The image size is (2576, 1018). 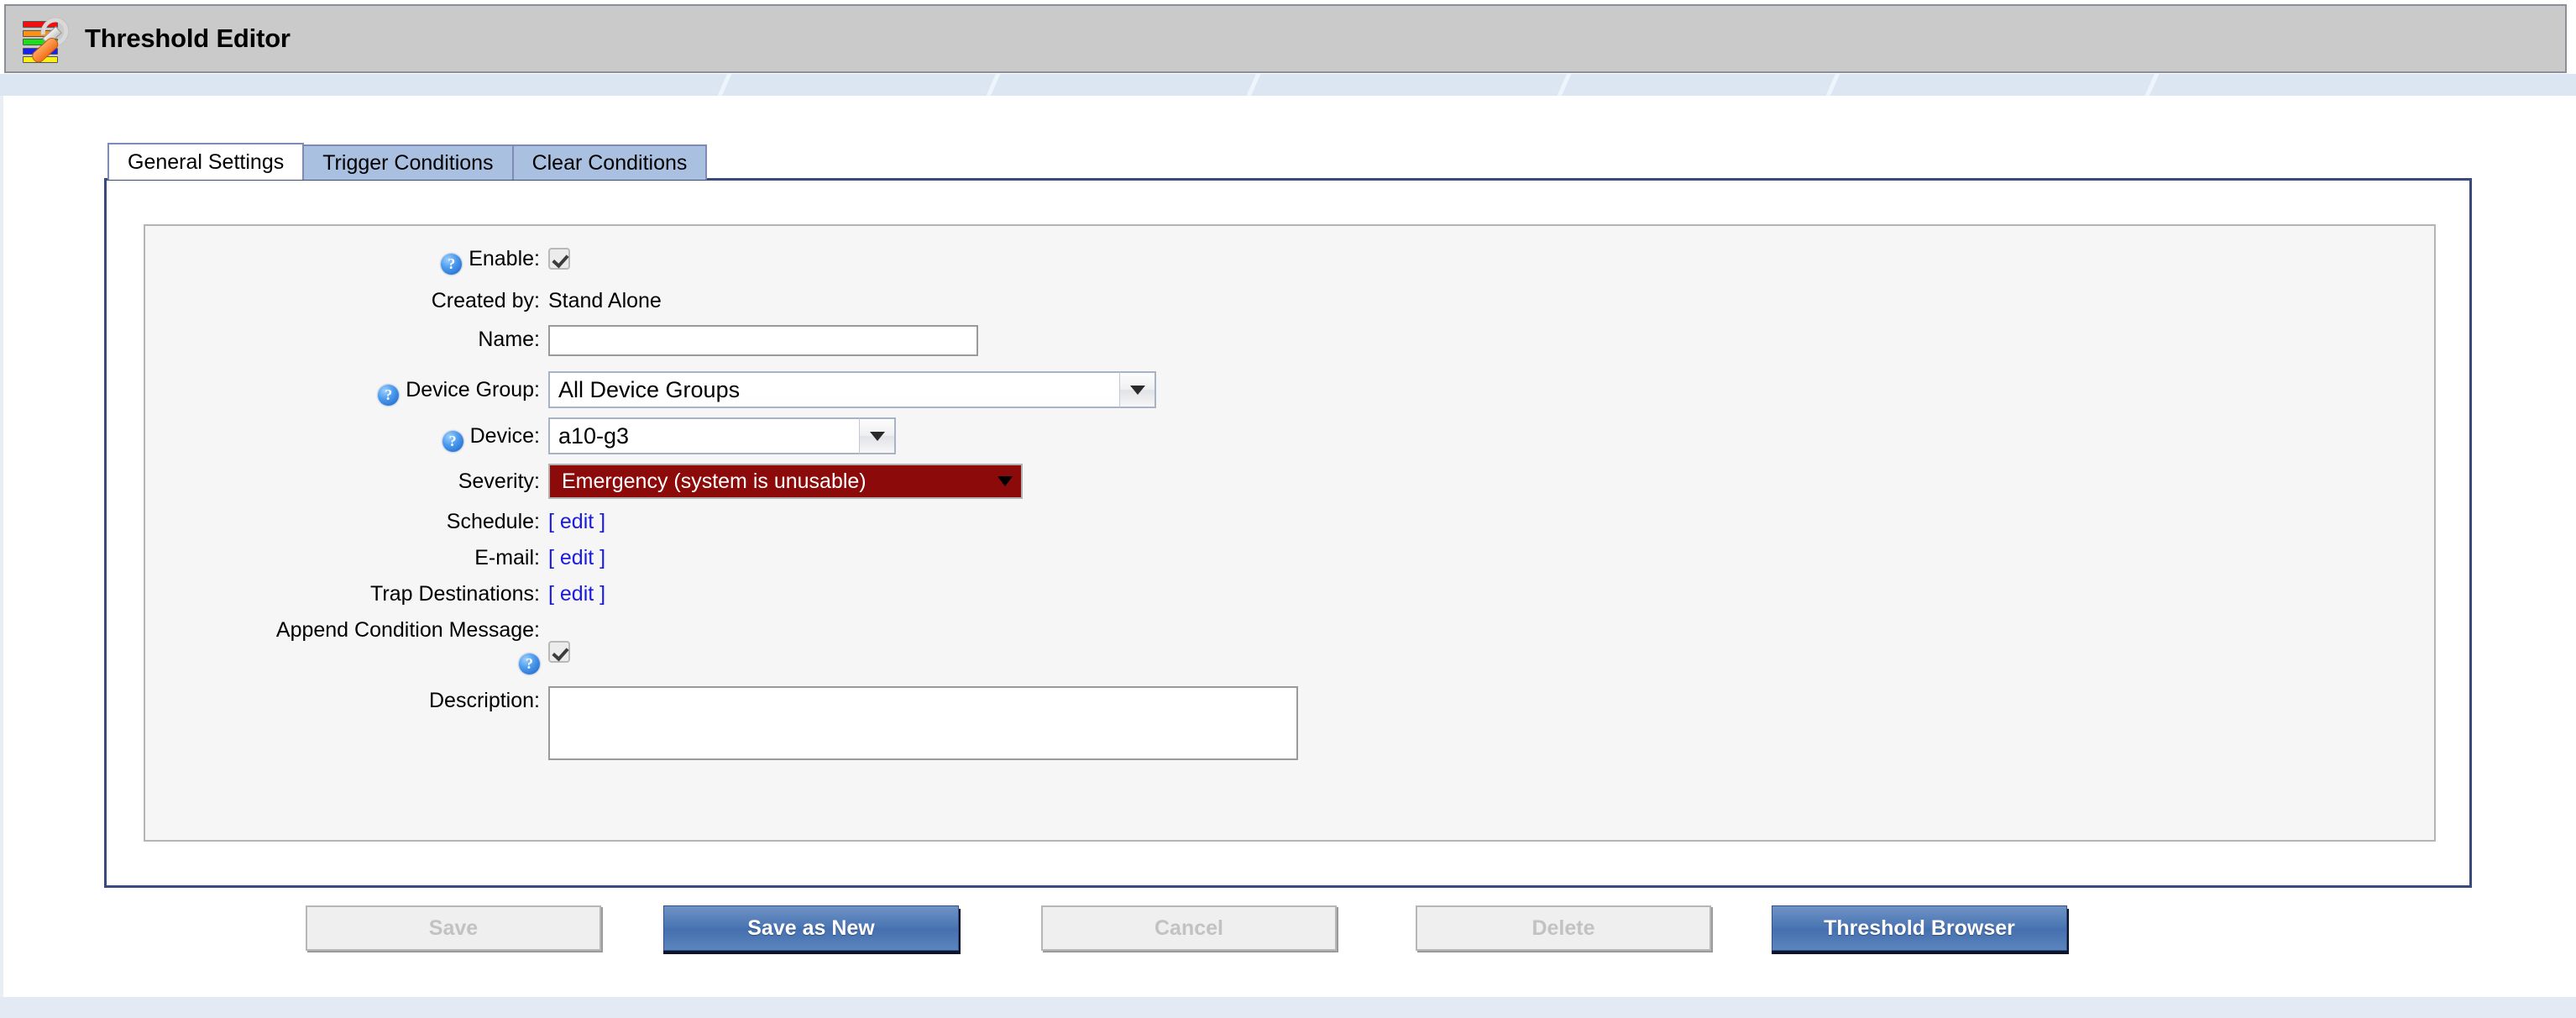 I want to click on device-group-select: All Device Groups, so click(x=852, y=389).